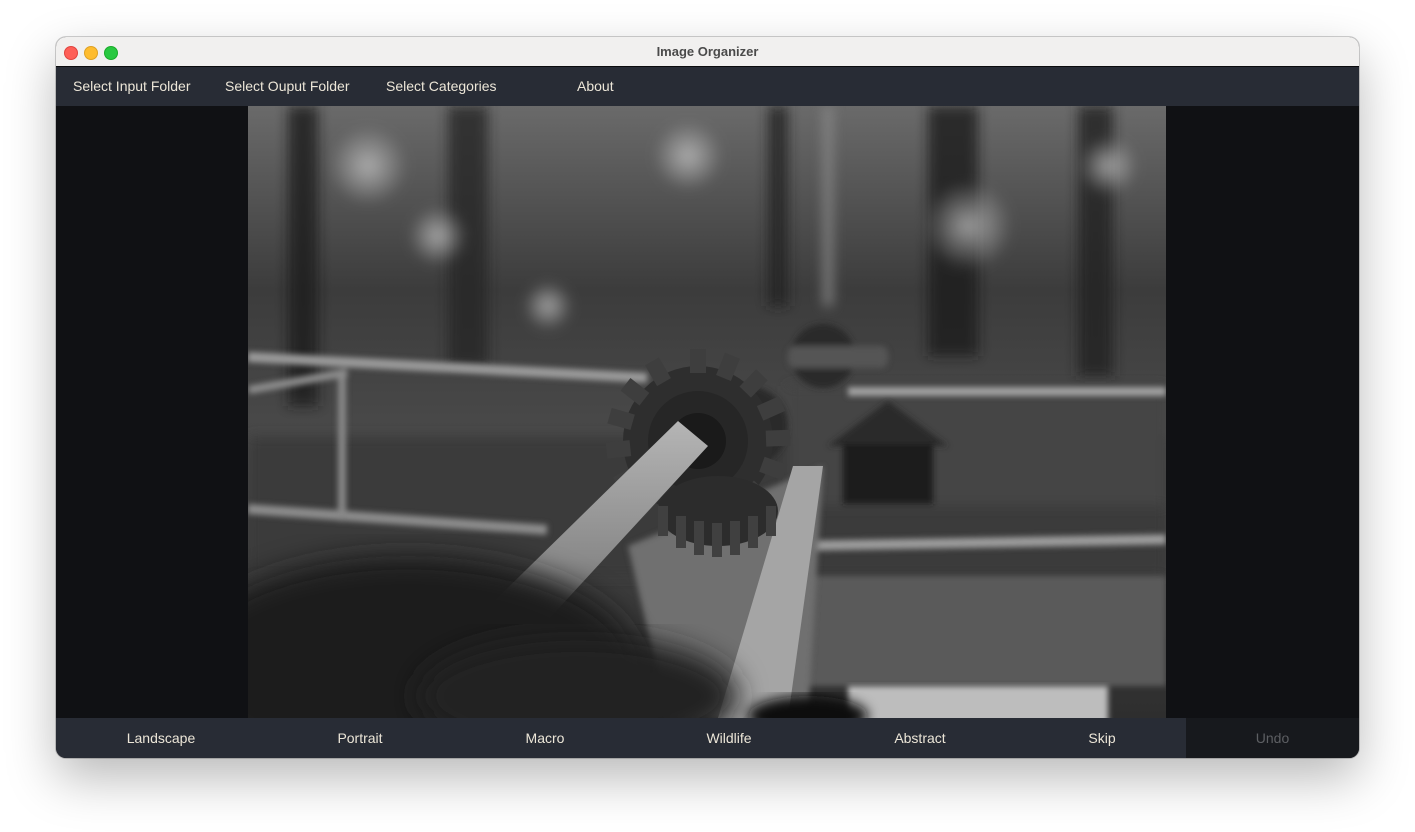 The image size is (1415, 832). Describe the element at coordinates (360, 738) in the screenshot. I see `portrait-button: Portrait` at that location.